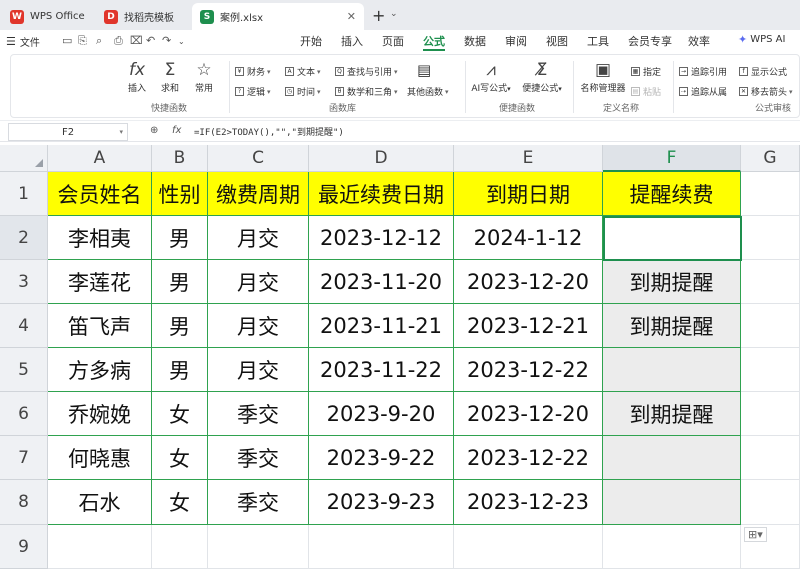 This screenshot has width=800, height=574. Describe the element at coordinates (180, 502) in the screenshot. I see `cell-b8: 女` at that location.